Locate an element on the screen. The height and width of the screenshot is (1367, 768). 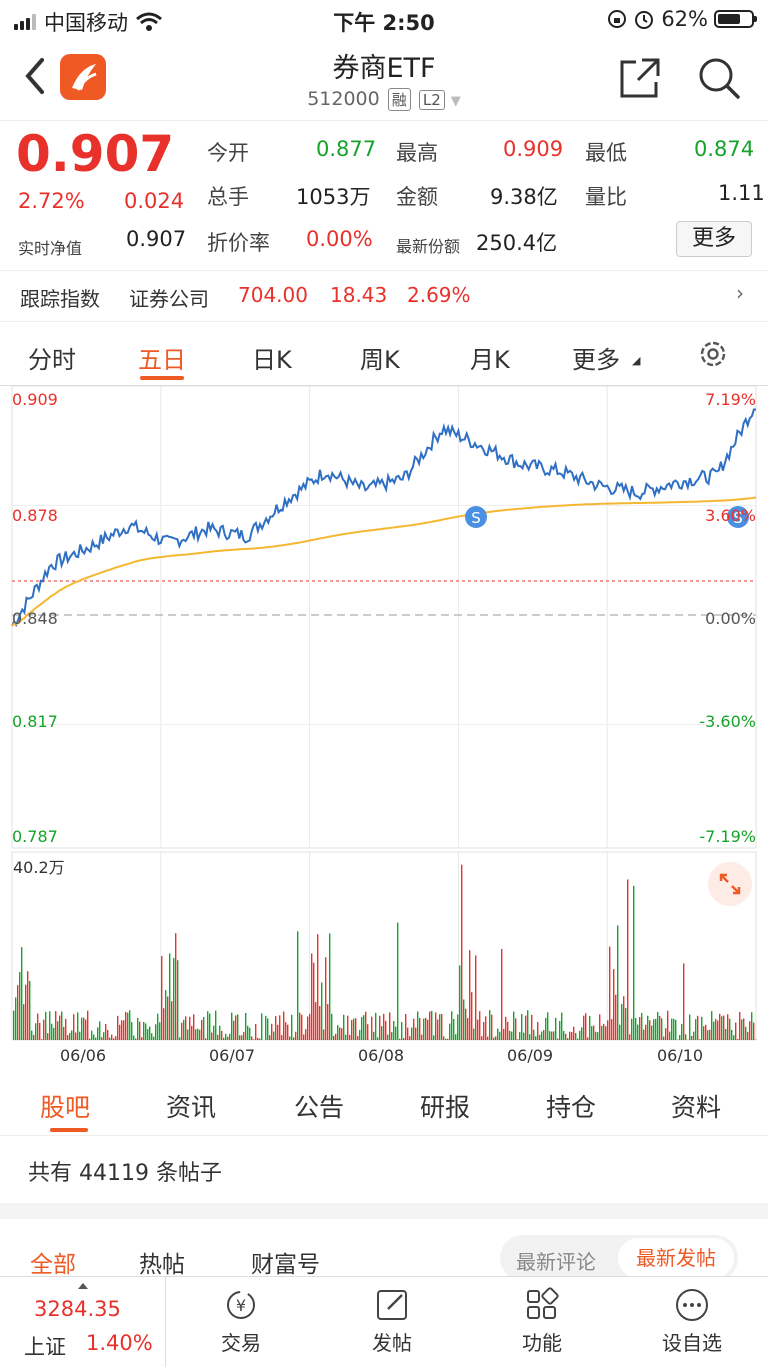
tab-profile: 资料 is located at coordinates (696, 1106).